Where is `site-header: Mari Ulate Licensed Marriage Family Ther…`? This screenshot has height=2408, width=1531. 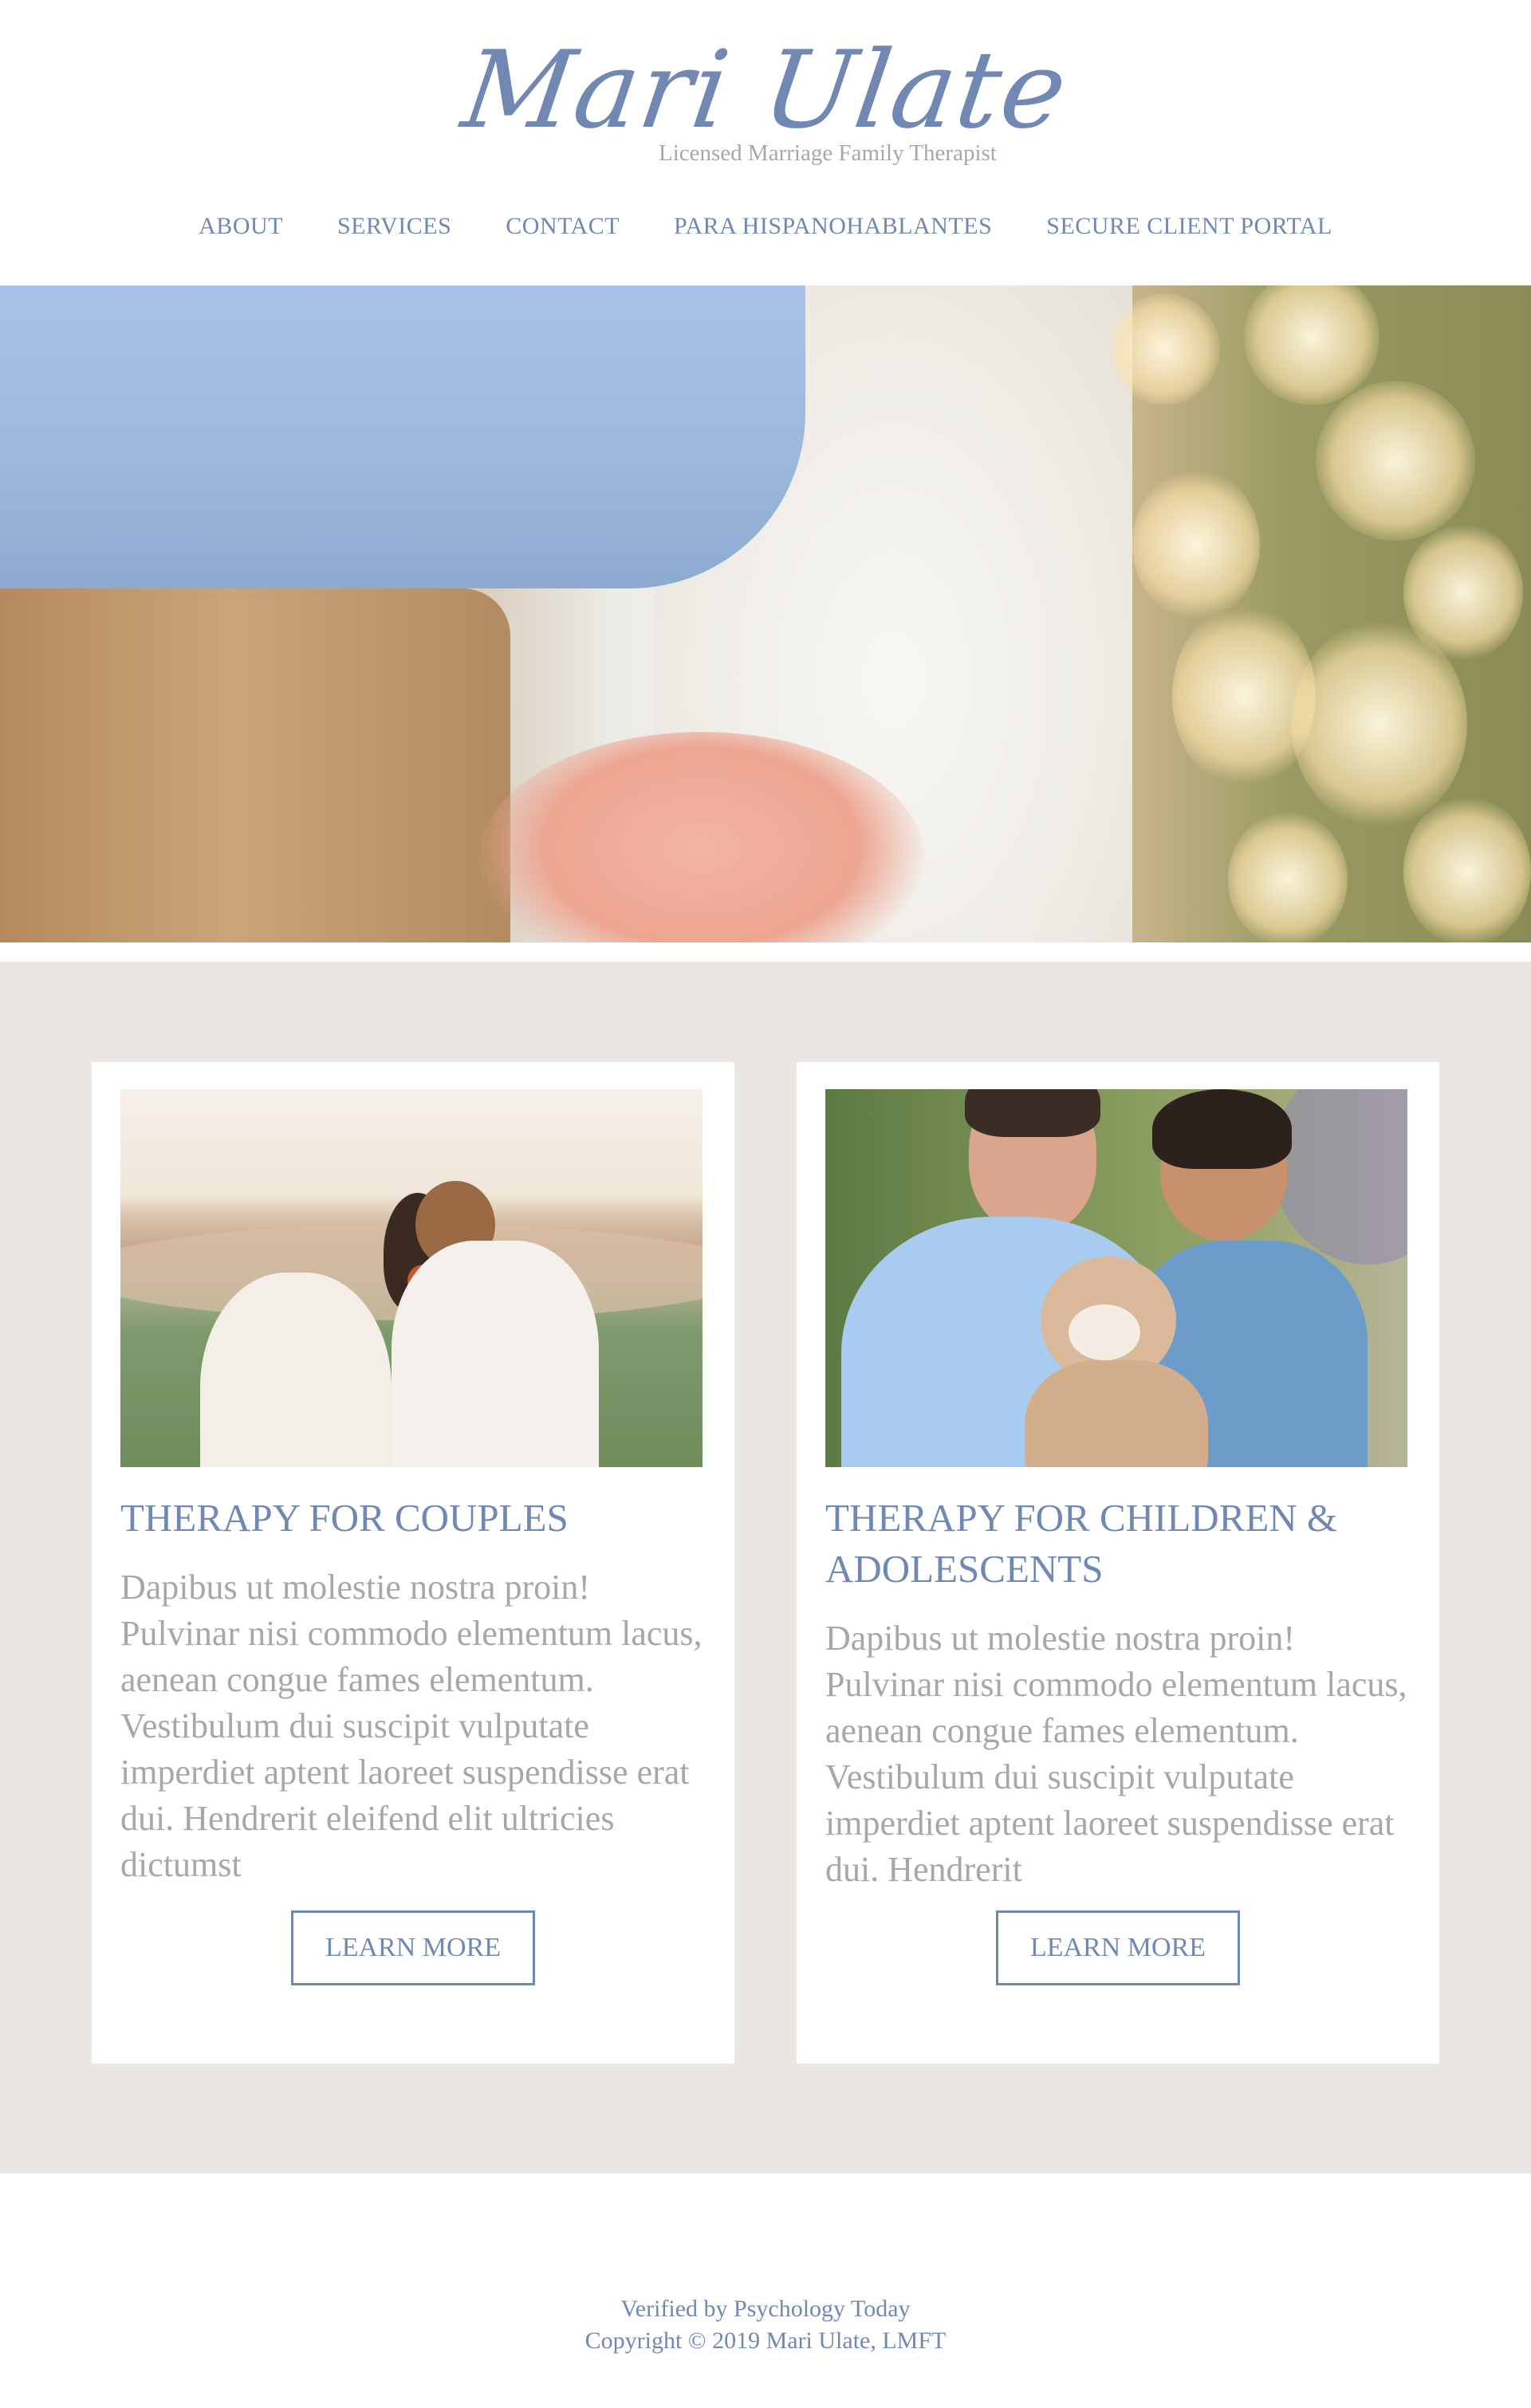
site-header: Mari Ulate Licensed Marriage Family Ther… is located at coordinates (765, 142).